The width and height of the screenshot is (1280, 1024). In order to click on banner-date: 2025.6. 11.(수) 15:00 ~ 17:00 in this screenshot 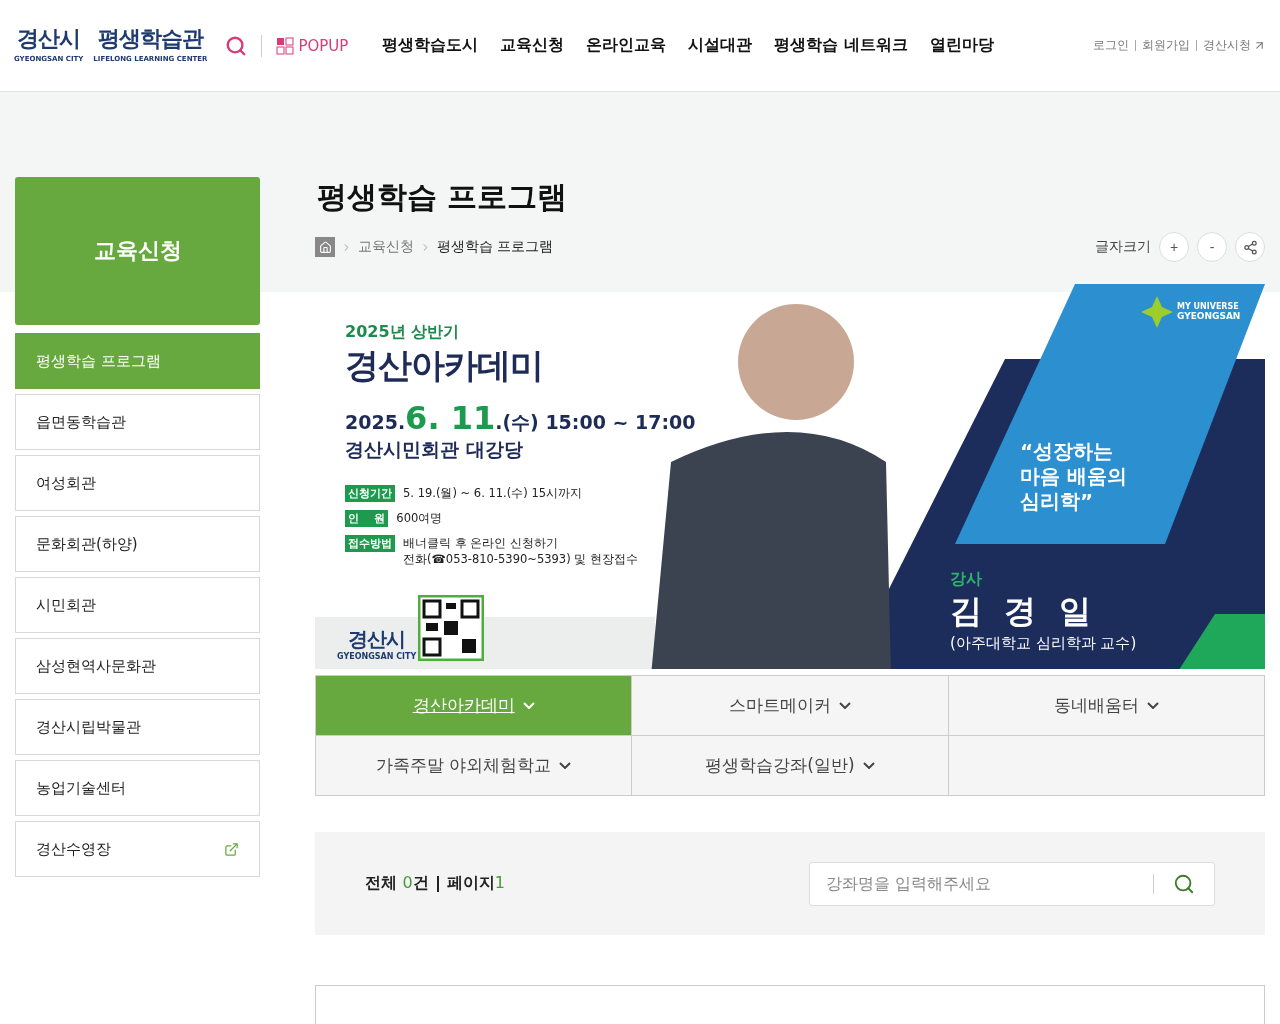, I will do `click(520, 418)`.